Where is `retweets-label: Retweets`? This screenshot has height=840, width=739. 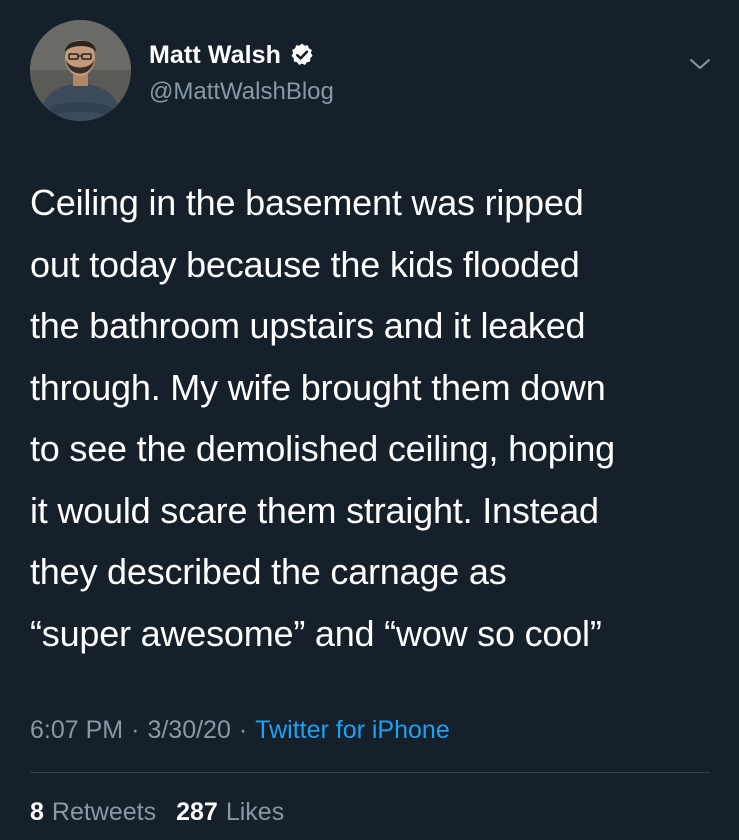 retweets-label: Retweets is located at coordinates (104, 811).